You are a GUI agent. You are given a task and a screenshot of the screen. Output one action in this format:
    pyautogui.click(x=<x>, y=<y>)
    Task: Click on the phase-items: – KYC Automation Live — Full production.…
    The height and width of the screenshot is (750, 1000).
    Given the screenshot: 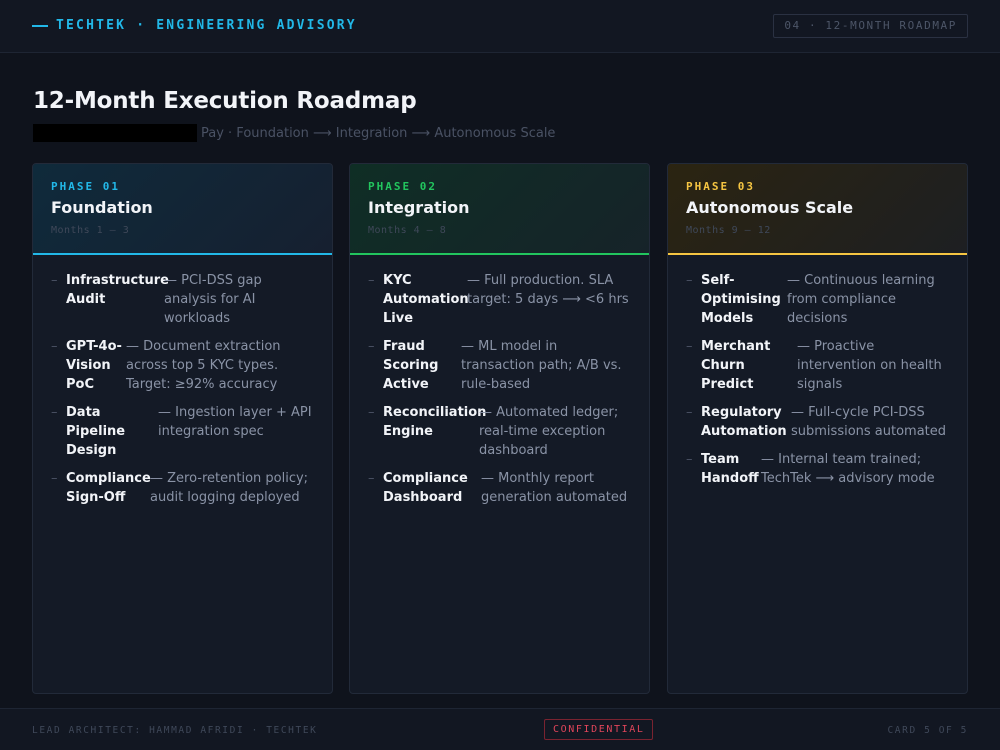 What is the action you would take?
    pyautogui.click(x=499, y=381)
    